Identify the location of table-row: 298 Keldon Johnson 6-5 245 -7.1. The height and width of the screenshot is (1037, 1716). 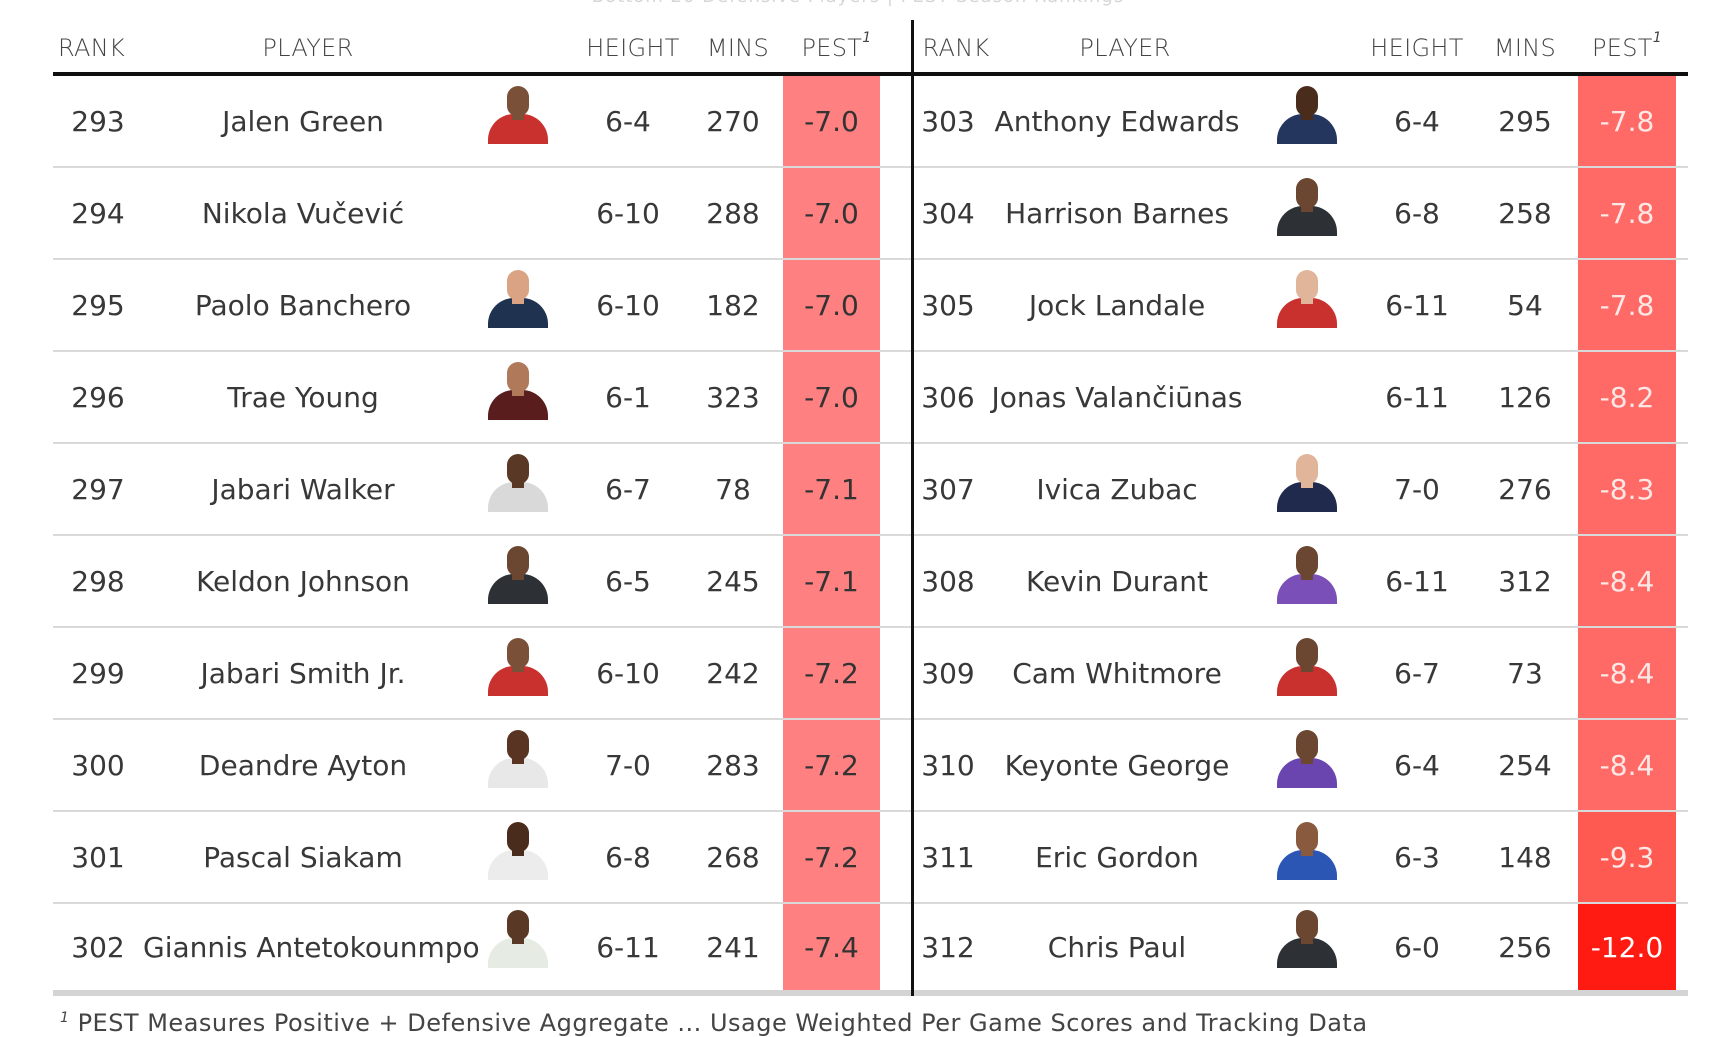
(482, 582).